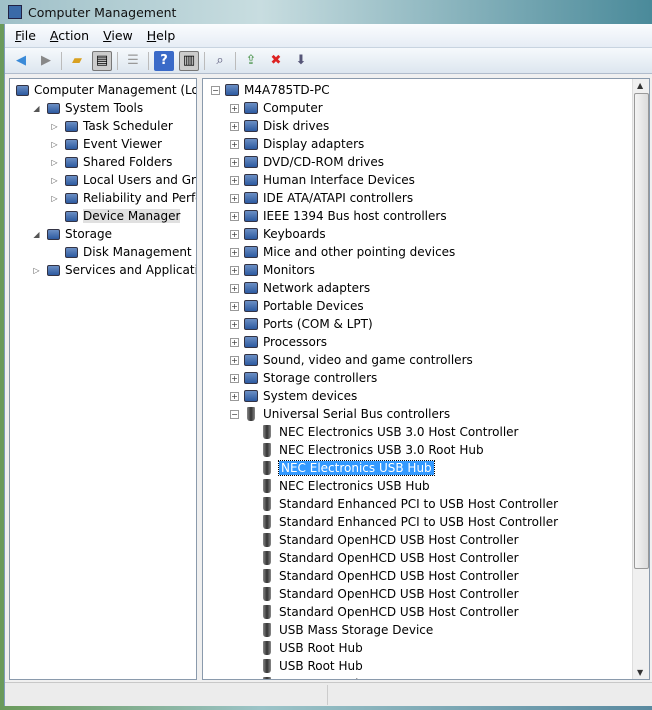  Describe the element at coordinates (426, 306) in the screenshot. I see `device-category: + Portable Devices` at that location.